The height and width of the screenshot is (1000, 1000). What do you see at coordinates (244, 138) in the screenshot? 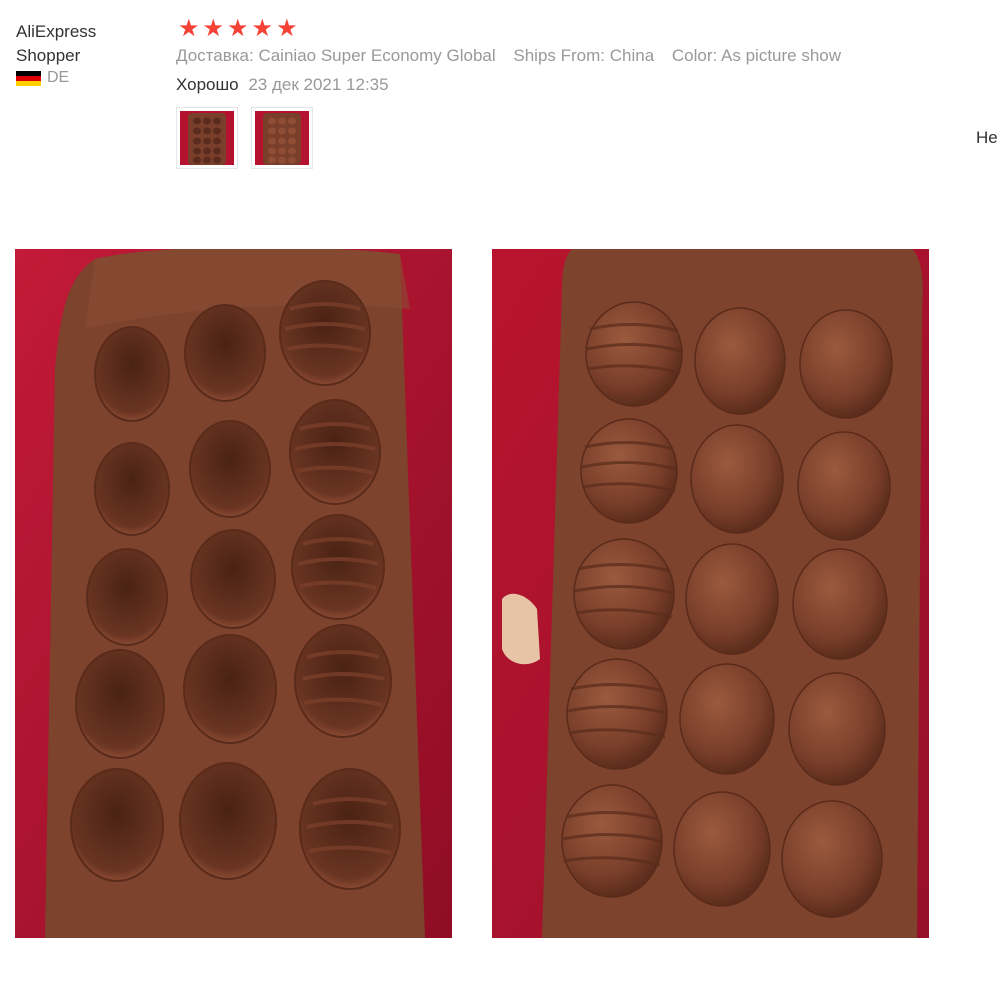
I see `review-thumbnails` at bounding box center [244, 138].